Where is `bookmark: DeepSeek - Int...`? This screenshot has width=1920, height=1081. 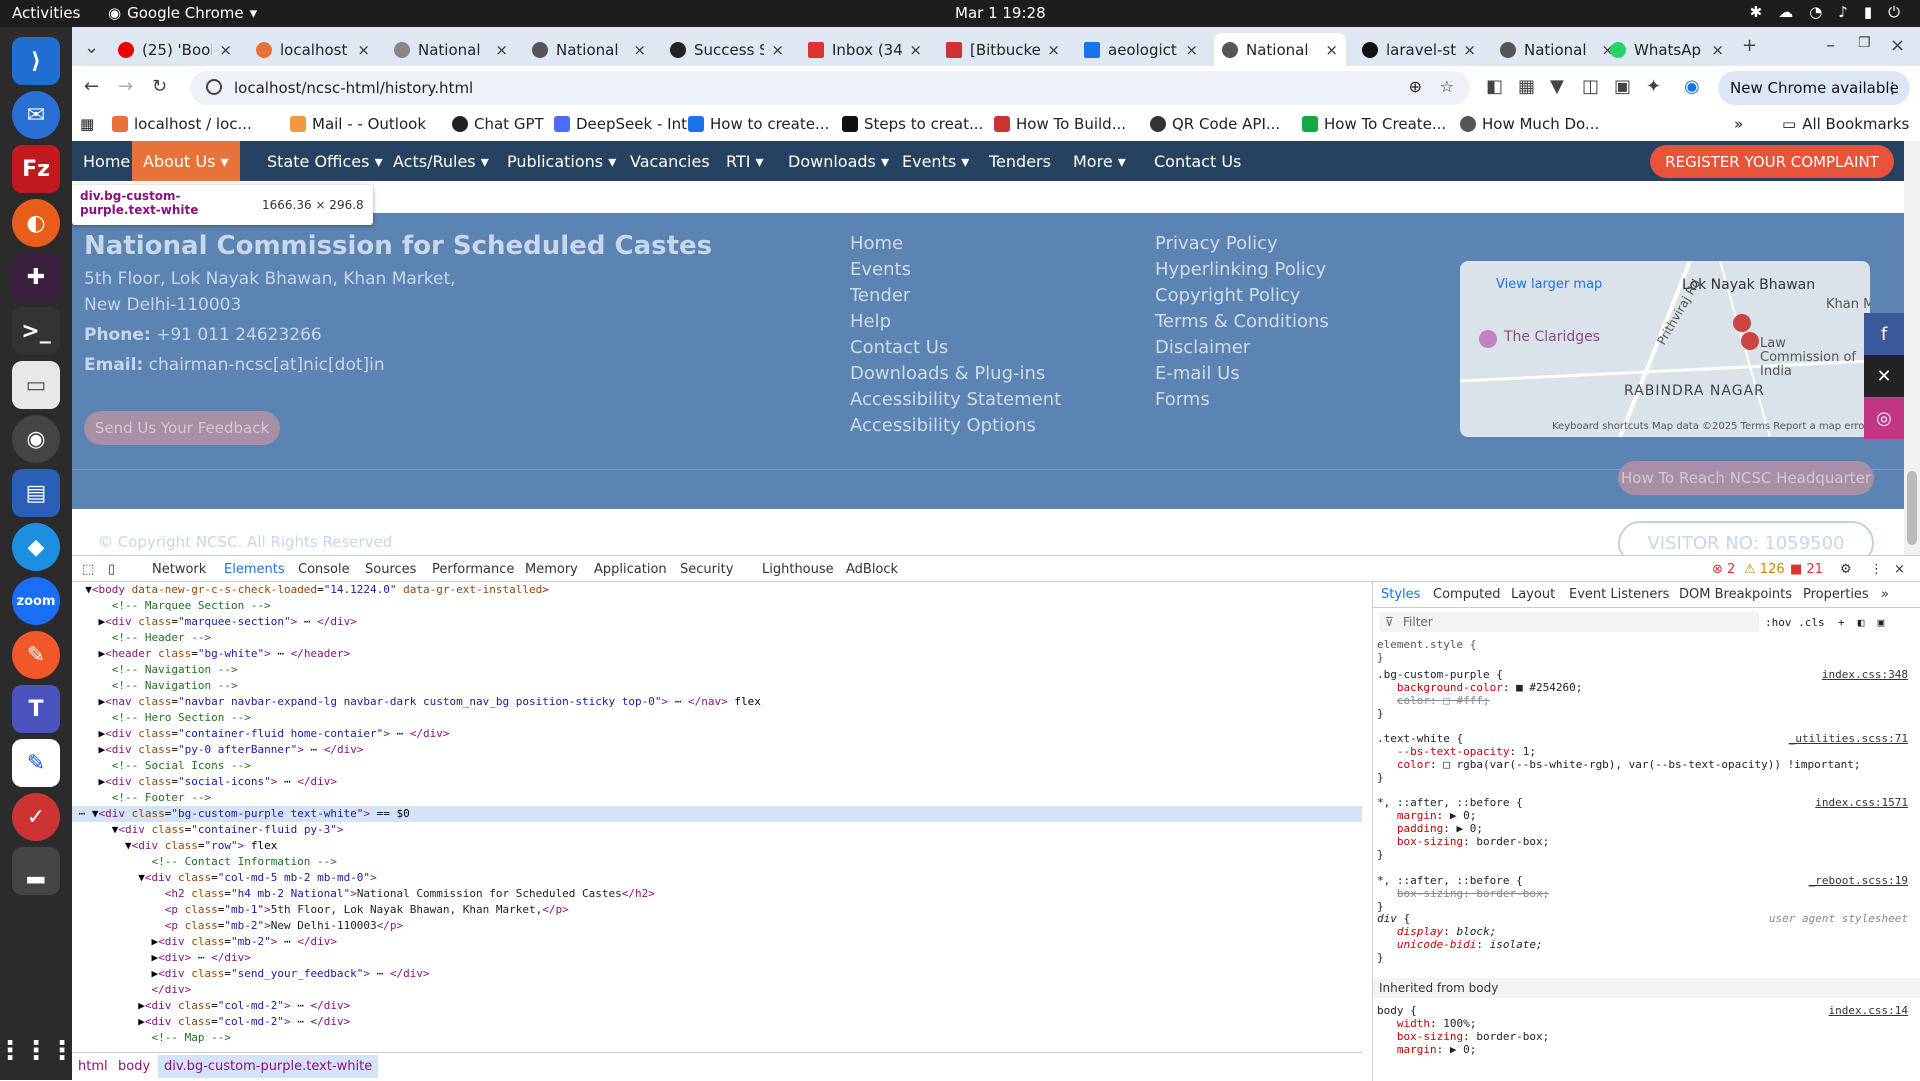 bookmark: DeepSeek - Int... is located at coordinates (627, 124).